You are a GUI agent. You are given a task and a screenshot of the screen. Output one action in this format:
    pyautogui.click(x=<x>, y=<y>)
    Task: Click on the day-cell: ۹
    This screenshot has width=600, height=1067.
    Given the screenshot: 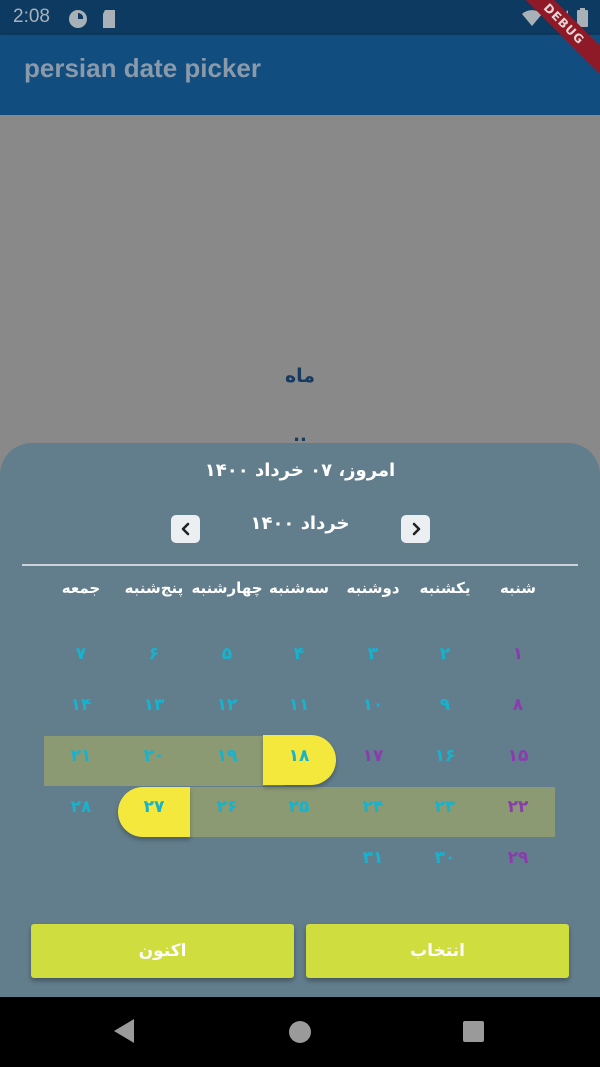 What is the action you would take?
    pyautogui.click(x=445, y=705)
    